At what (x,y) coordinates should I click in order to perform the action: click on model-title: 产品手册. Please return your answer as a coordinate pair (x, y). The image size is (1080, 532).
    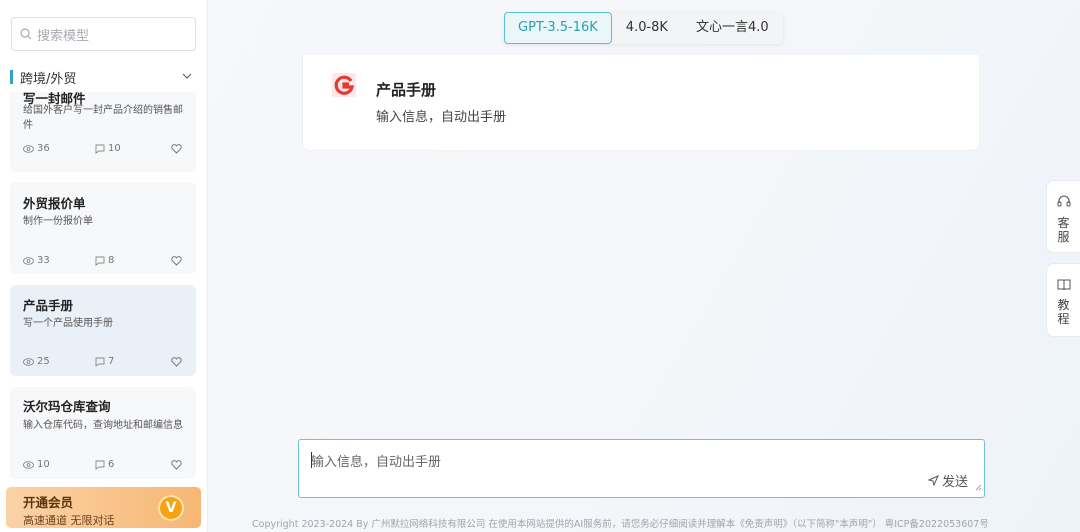
    Looking at the image, I should click on (406, 90).